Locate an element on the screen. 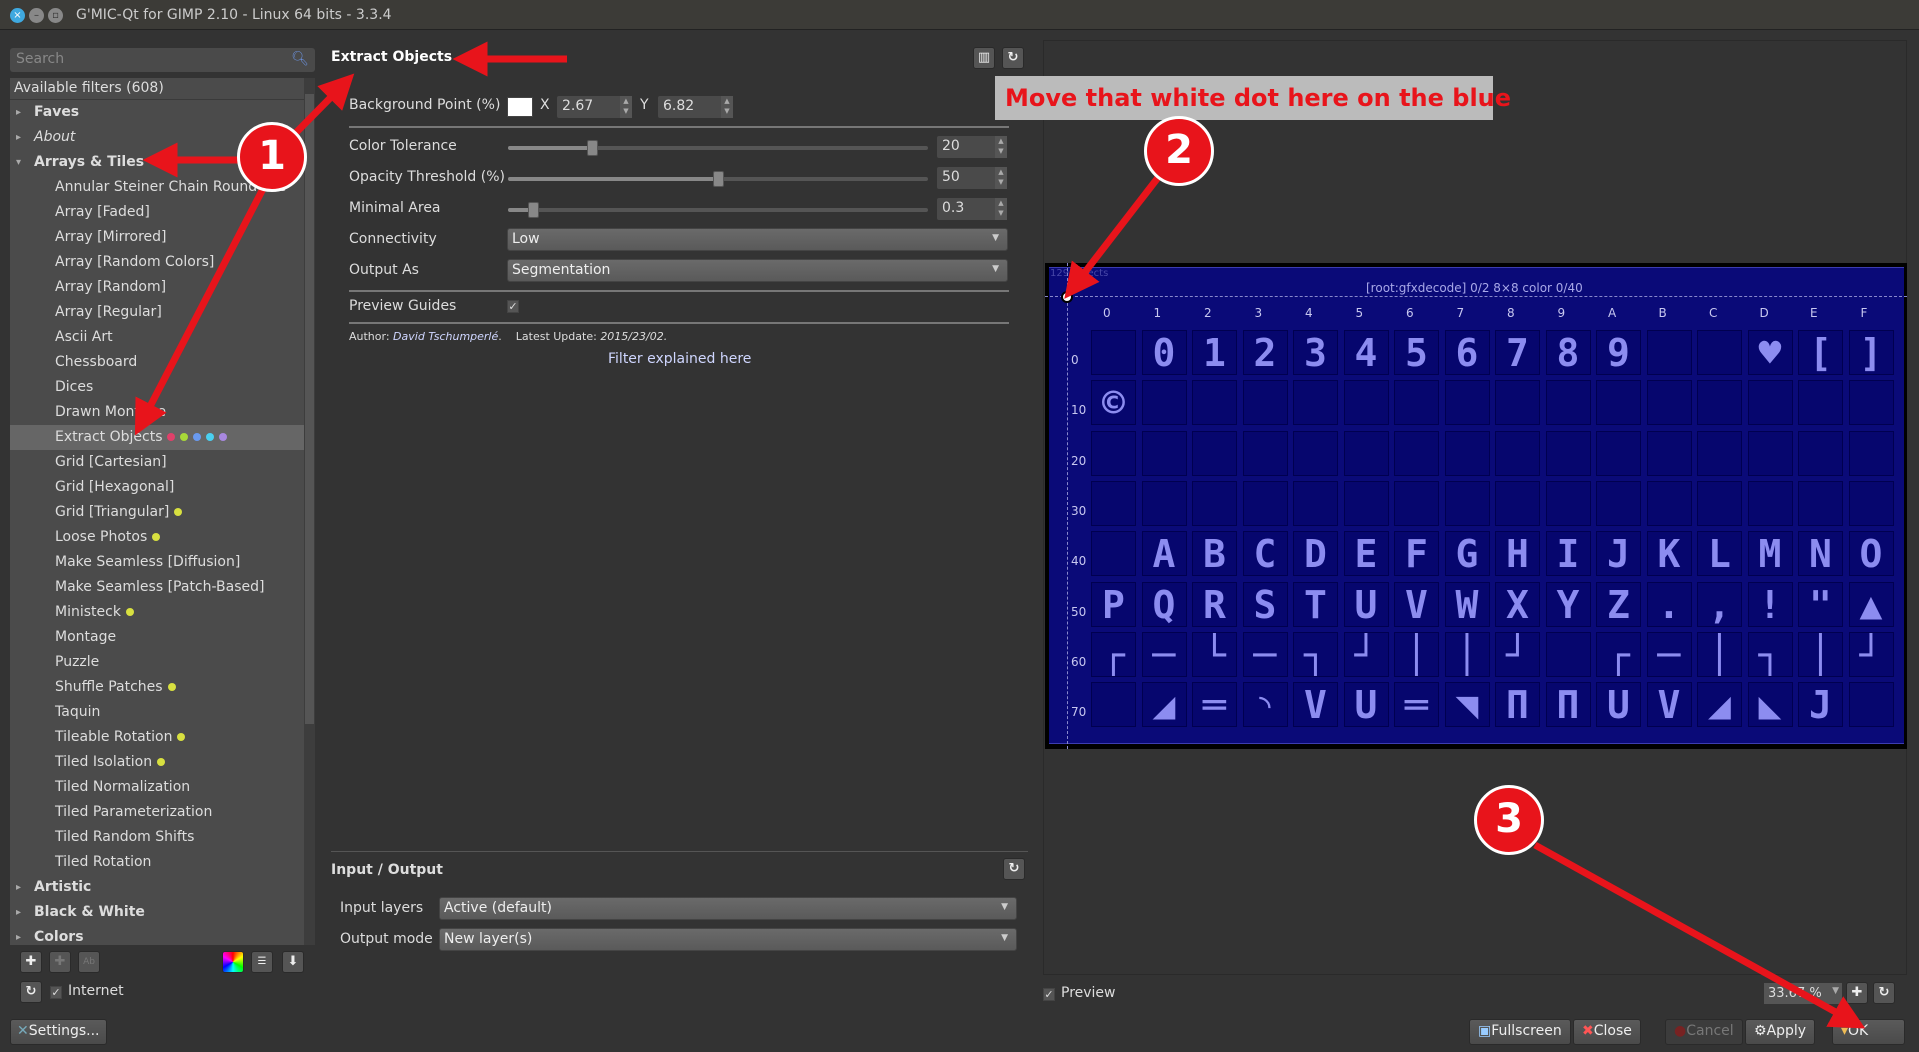 The width and height of the screenshot is (1919, 1052). arrow-to-dot is located at coordinates (1113, 235).